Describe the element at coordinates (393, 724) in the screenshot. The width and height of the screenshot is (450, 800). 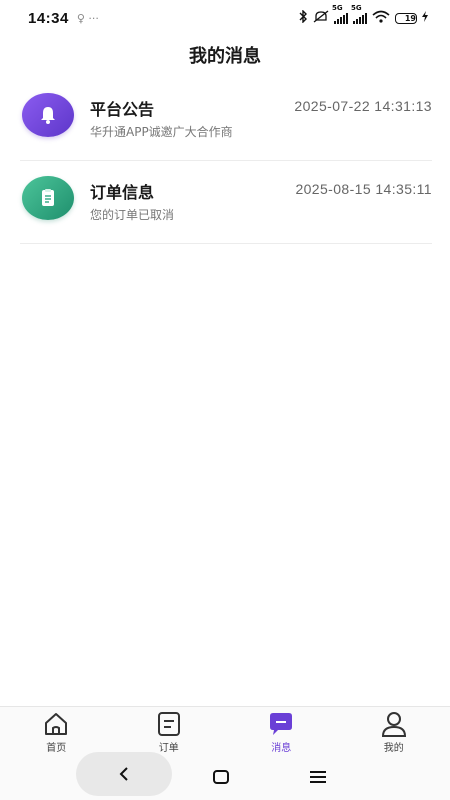
I see `profile-icon` at that location.